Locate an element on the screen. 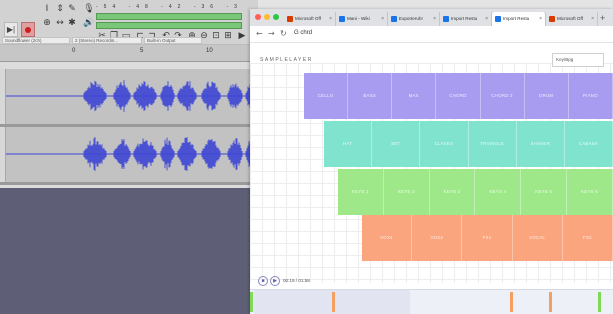  selection-tool-icon: I is located at coordinates (47, 9).